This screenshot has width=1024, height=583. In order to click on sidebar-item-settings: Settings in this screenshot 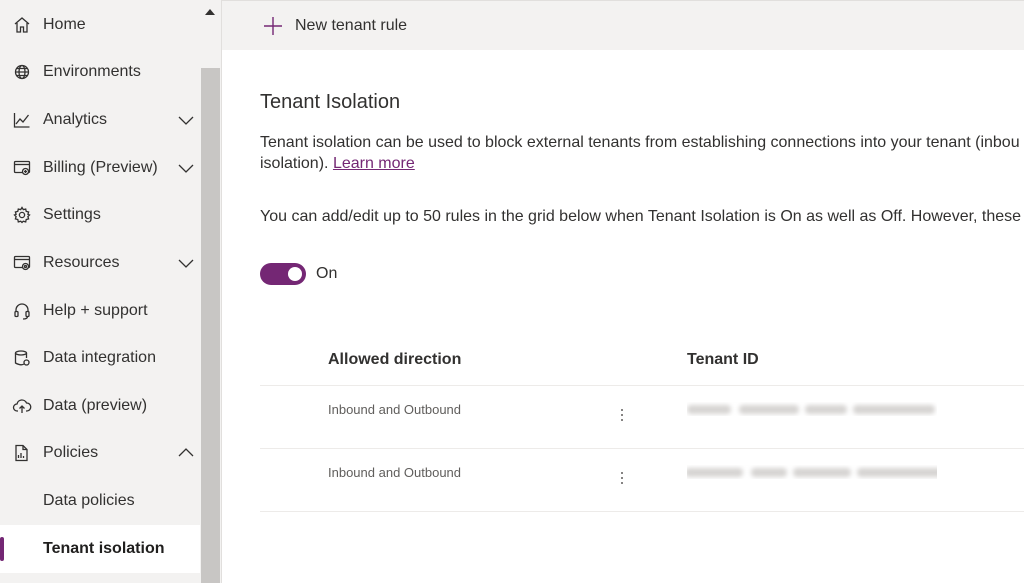, I will do `click(100, 215)`.